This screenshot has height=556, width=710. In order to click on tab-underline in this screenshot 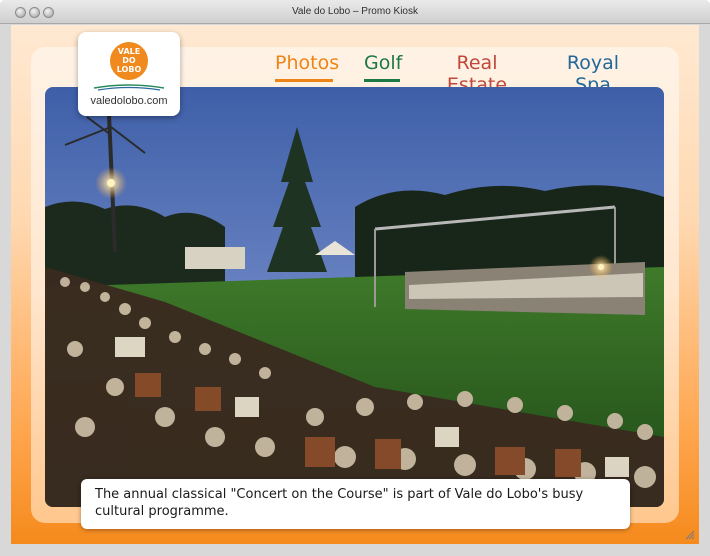, I will do `click(382, 80)`.